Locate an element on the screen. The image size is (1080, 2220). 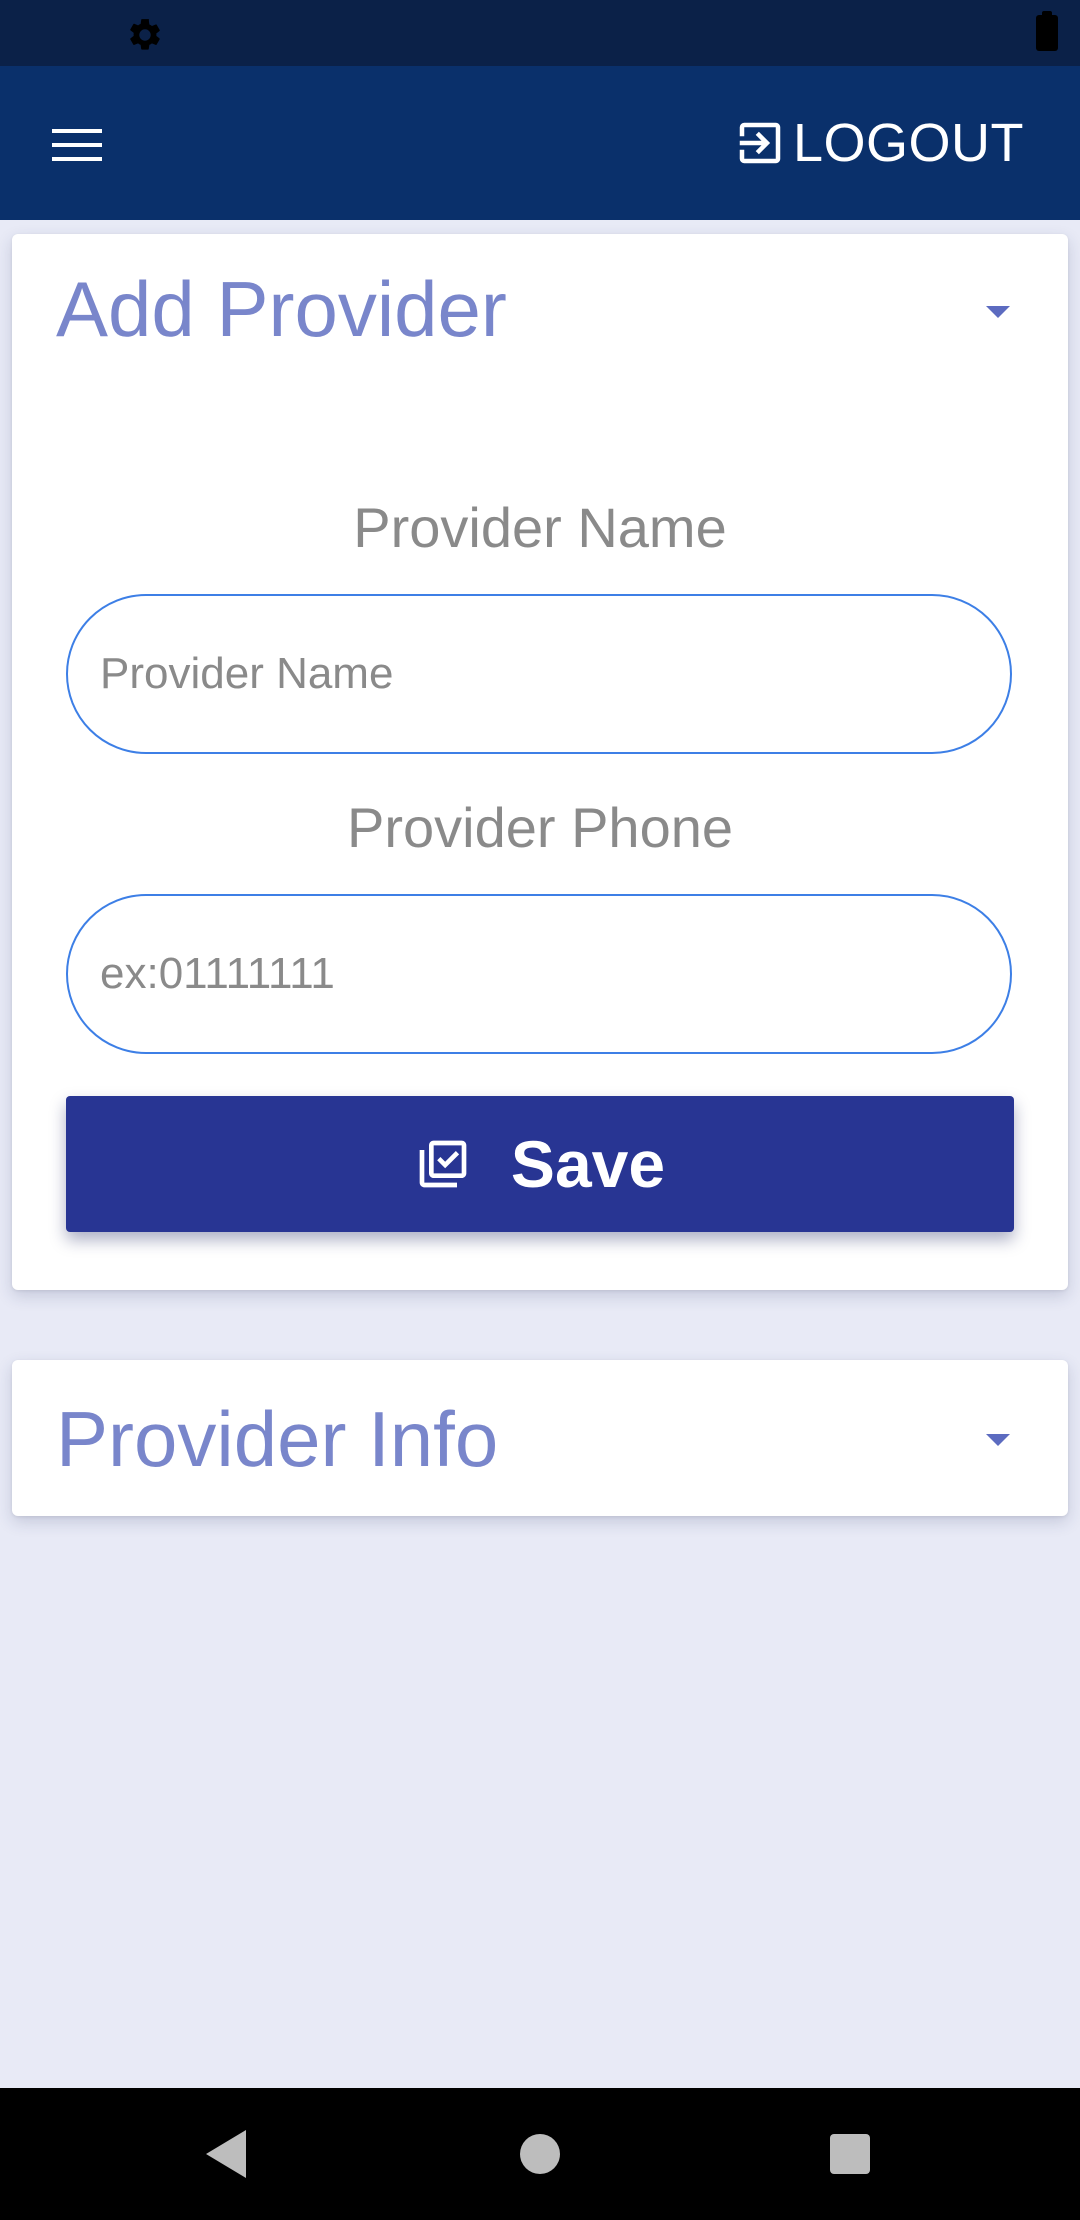
provider-phone-input is located at coordinates (539, 974).